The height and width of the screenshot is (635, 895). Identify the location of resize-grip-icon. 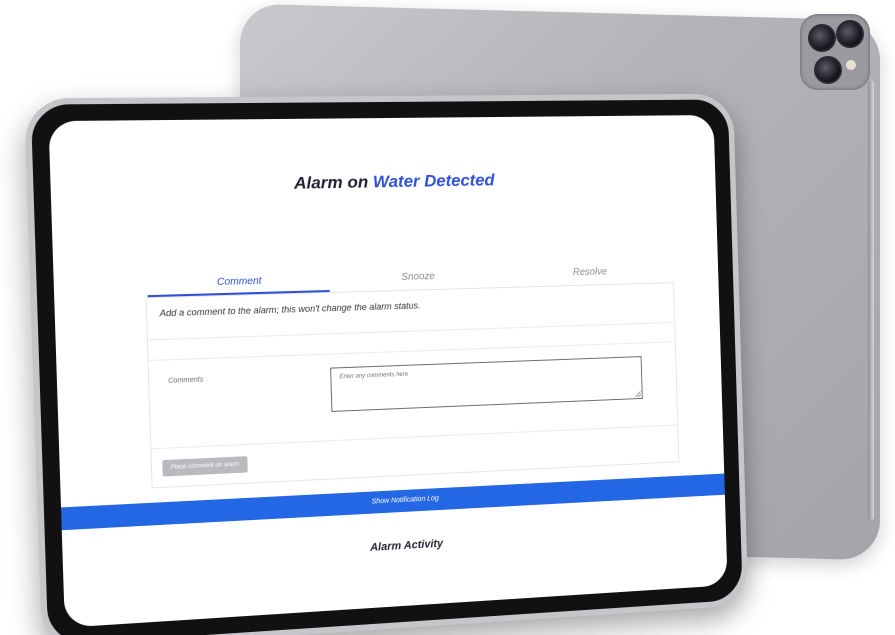
(638, 394).